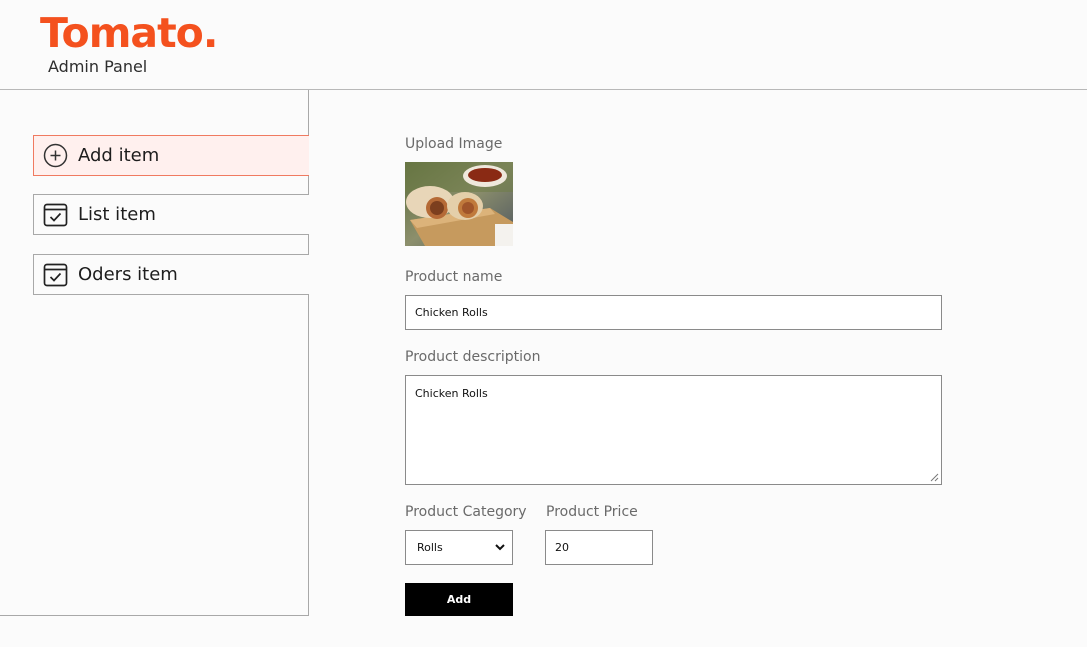 The height and width of the screenshot is (647, 1087). I want to click on sidebar-item-label: Add item, so click(119, 155).